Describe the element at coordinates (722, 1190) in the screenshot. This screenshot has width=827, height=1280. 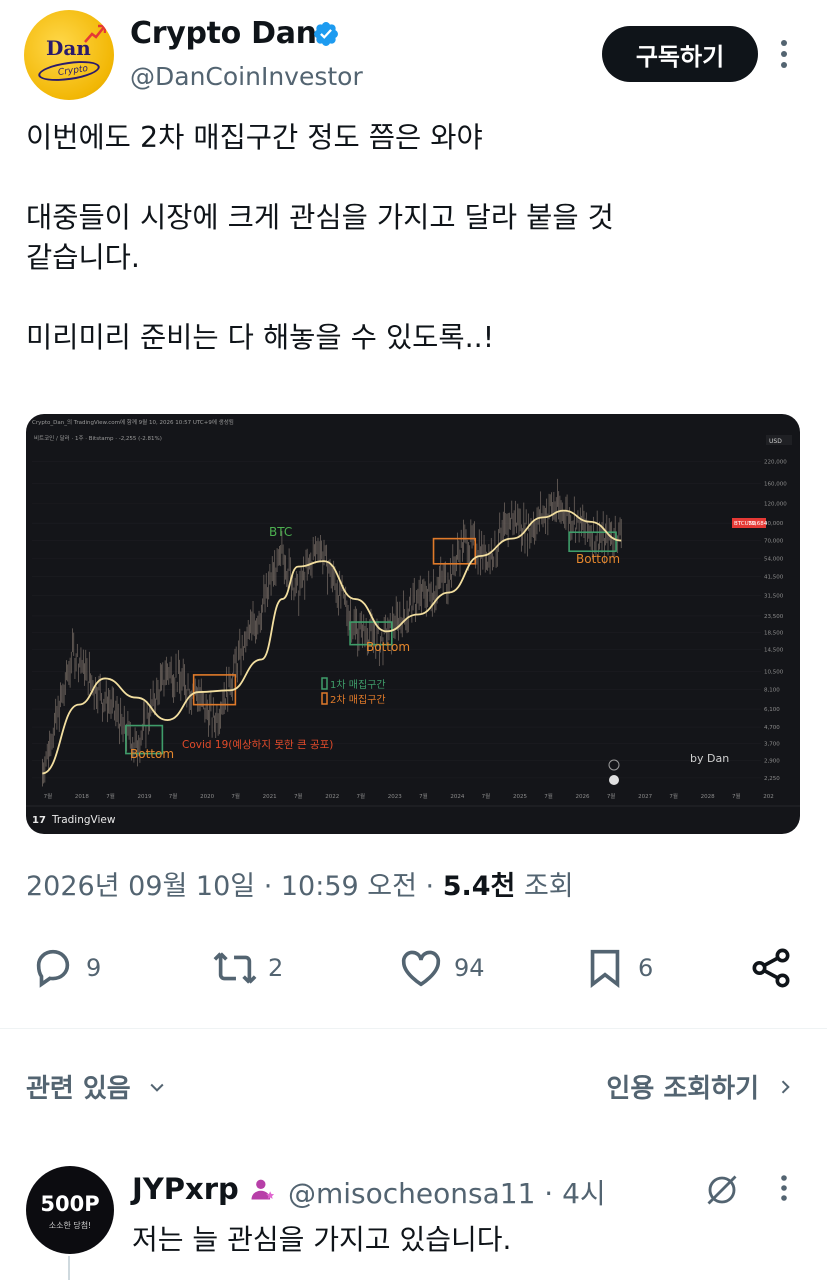
I see `mute-icon` at that location.